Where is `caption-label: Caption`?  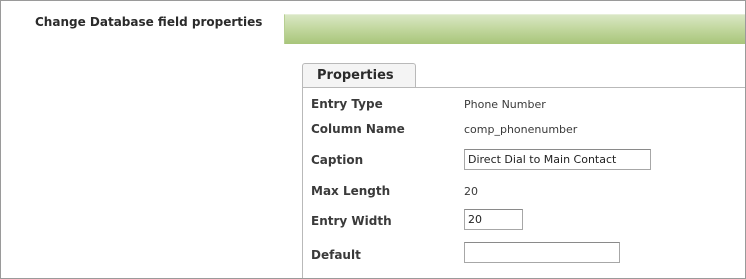
caption-label: Caption is located at coordinates (337, 160).